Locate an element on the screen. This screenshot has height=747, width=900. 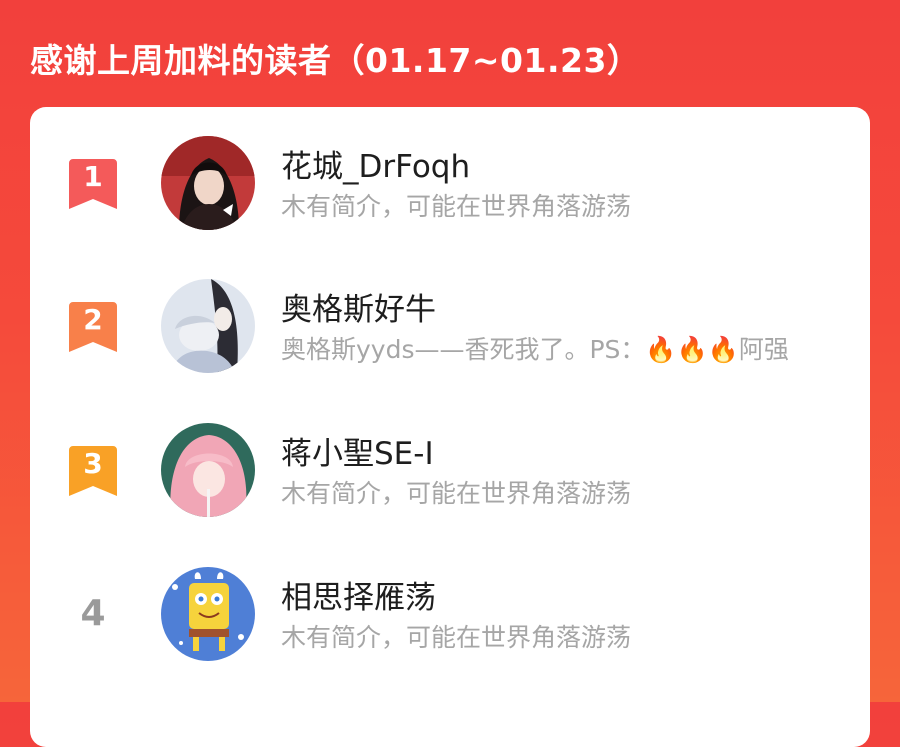
page-title: 感谢上周加料的读者（01.17~01.23） is located at coordinates (335, 60).